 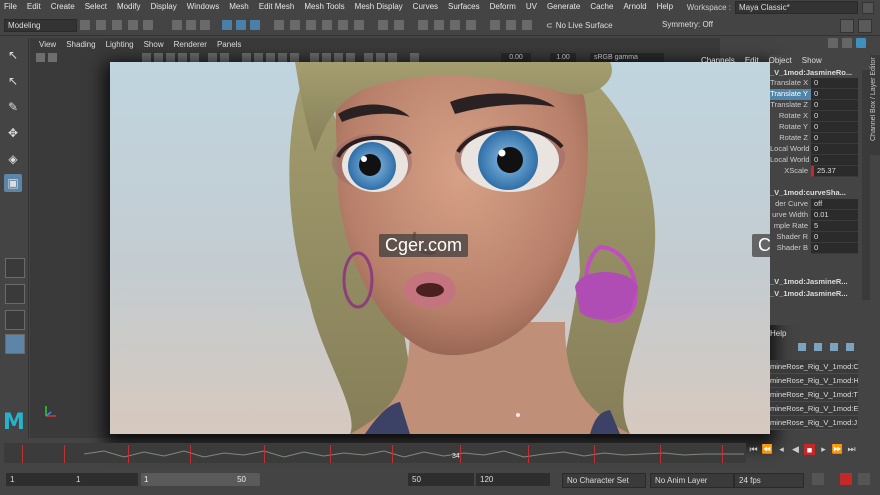 I want to click on channel-menu-show: Show, so click(x=812, y=60).